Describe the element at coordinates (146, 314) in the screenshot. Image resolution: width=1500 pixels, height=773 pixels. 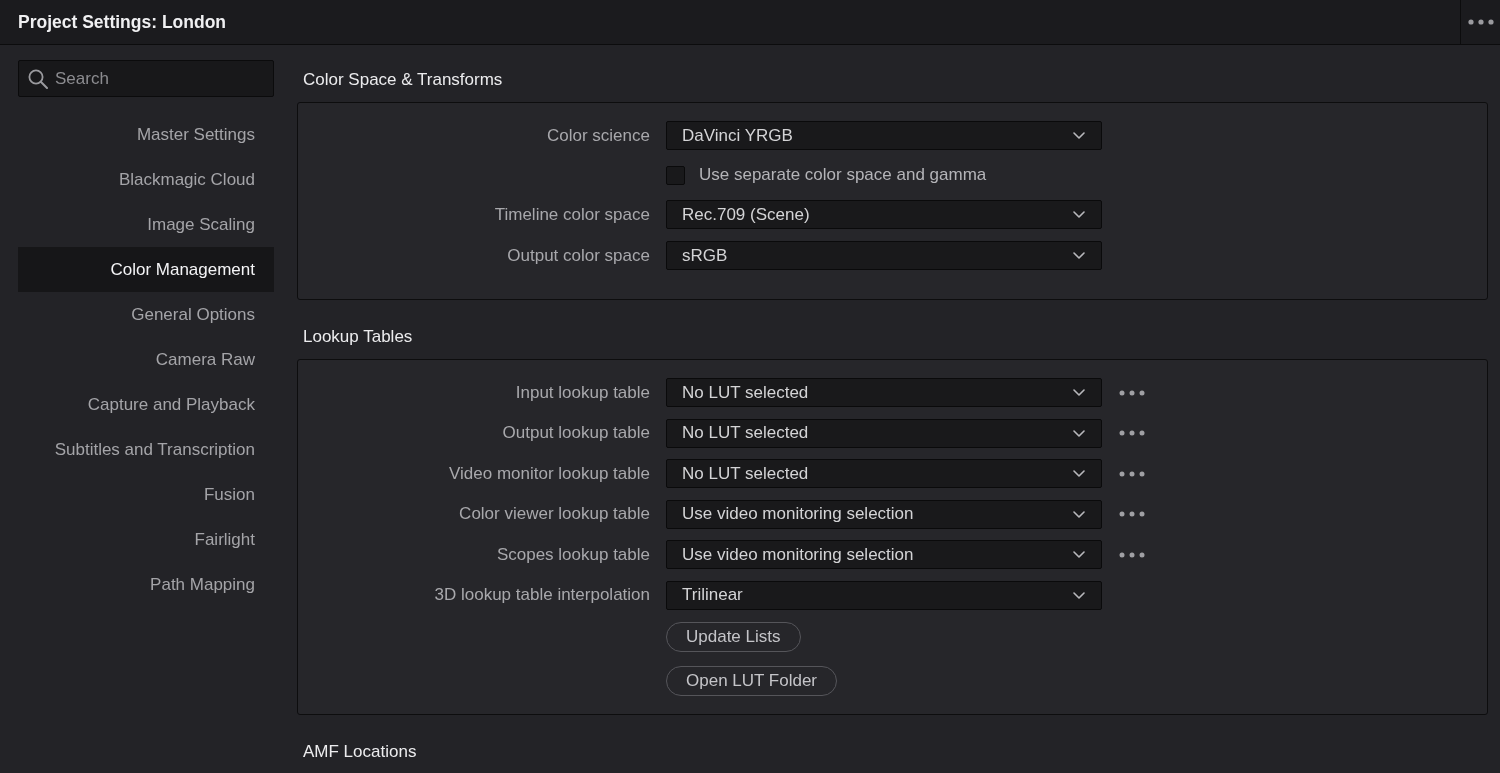
I see `sidebar-item: General Options` at that location.